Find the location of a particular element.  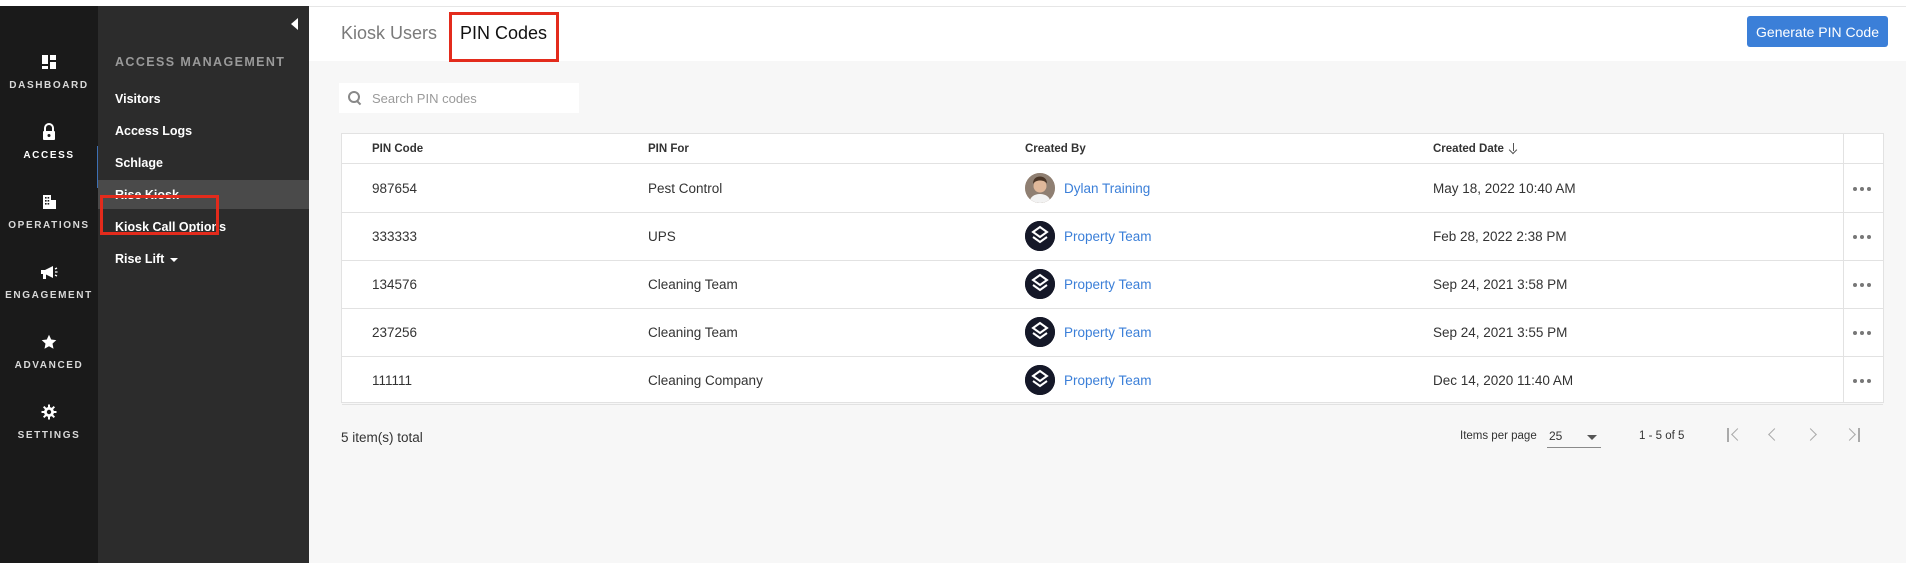

chevron-left-icon is located at coordinates (1774, 434).